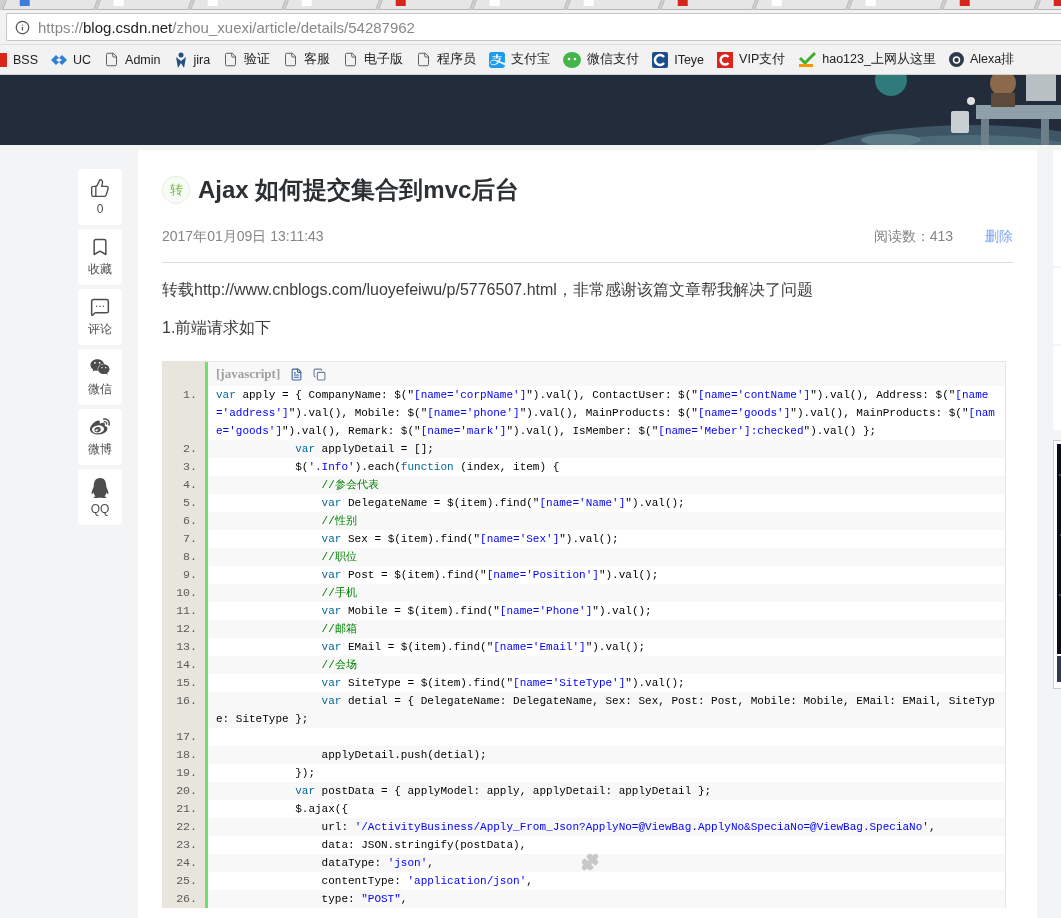  Describe the element at coordinates (184, 575) in the screenshot. I see `line-number: 9.` at that location.